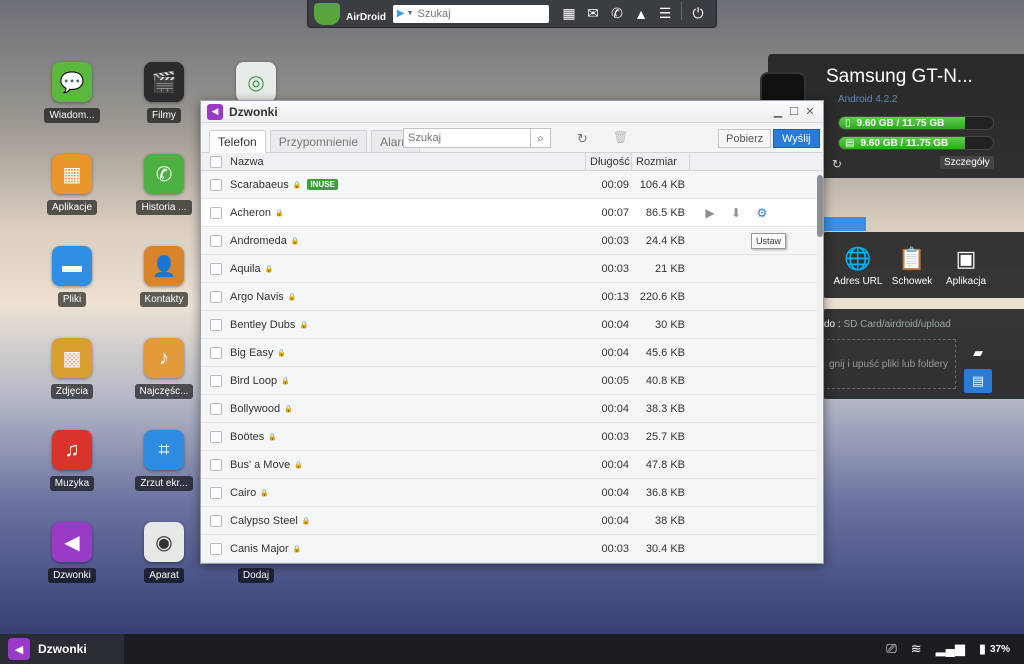 This screenshot has height=664, width=1024. I want to click on power-icon: ⏻, so click(698, 14).